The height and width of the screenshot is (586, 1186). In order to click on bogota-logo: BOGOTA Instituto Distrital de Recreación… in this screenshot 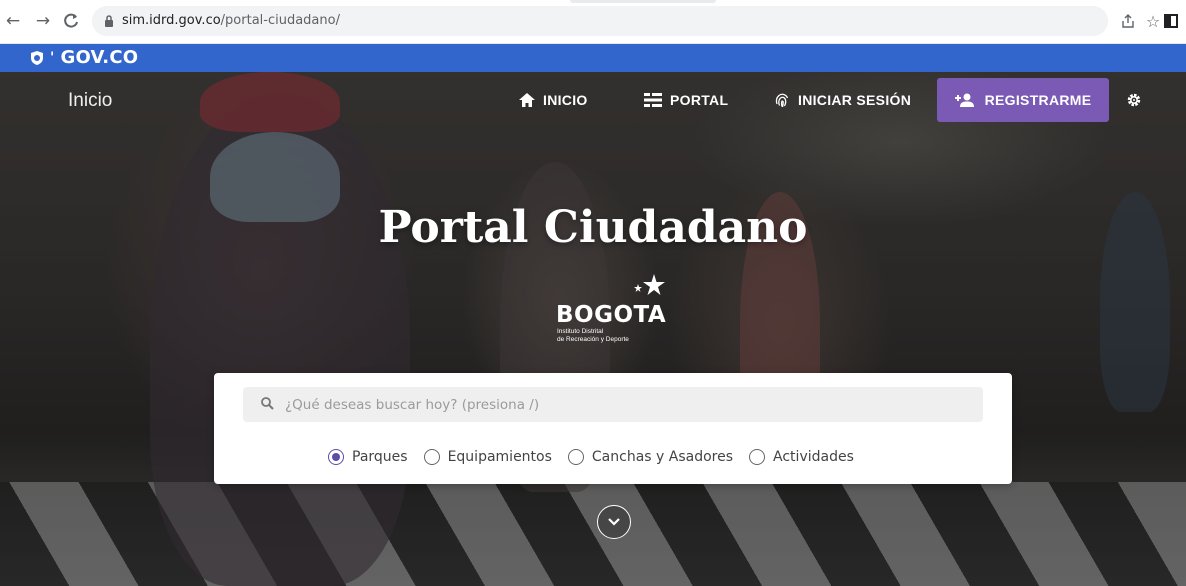, I will do `click(621, 312)`.